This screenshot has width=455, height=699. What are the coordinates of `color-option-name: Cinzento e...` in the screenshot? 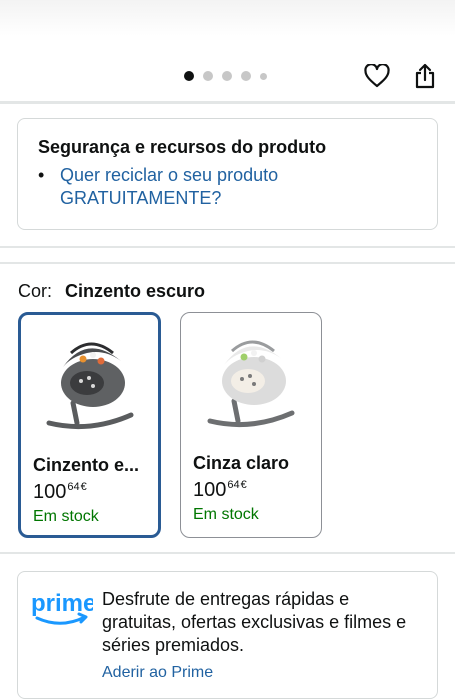 It's located at (86, 465).